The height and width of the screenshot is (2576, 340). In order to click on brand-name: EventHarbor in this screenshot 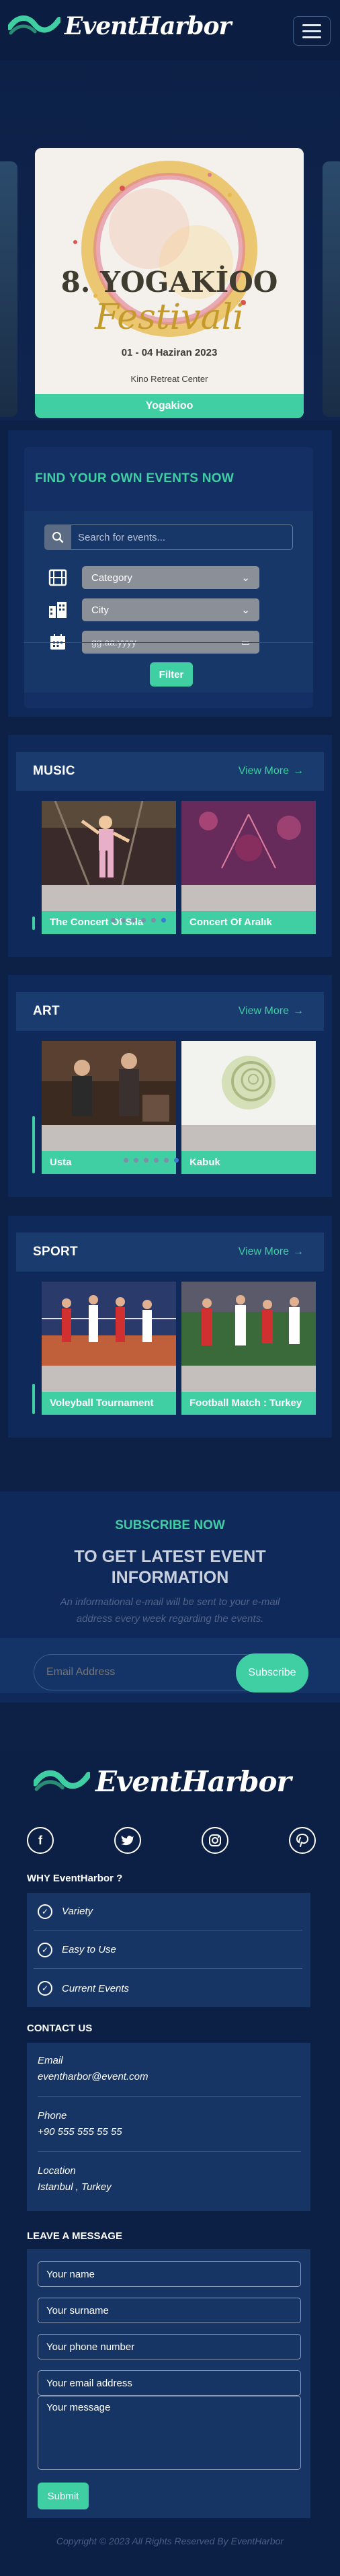, I will do `click(148, 26)`.